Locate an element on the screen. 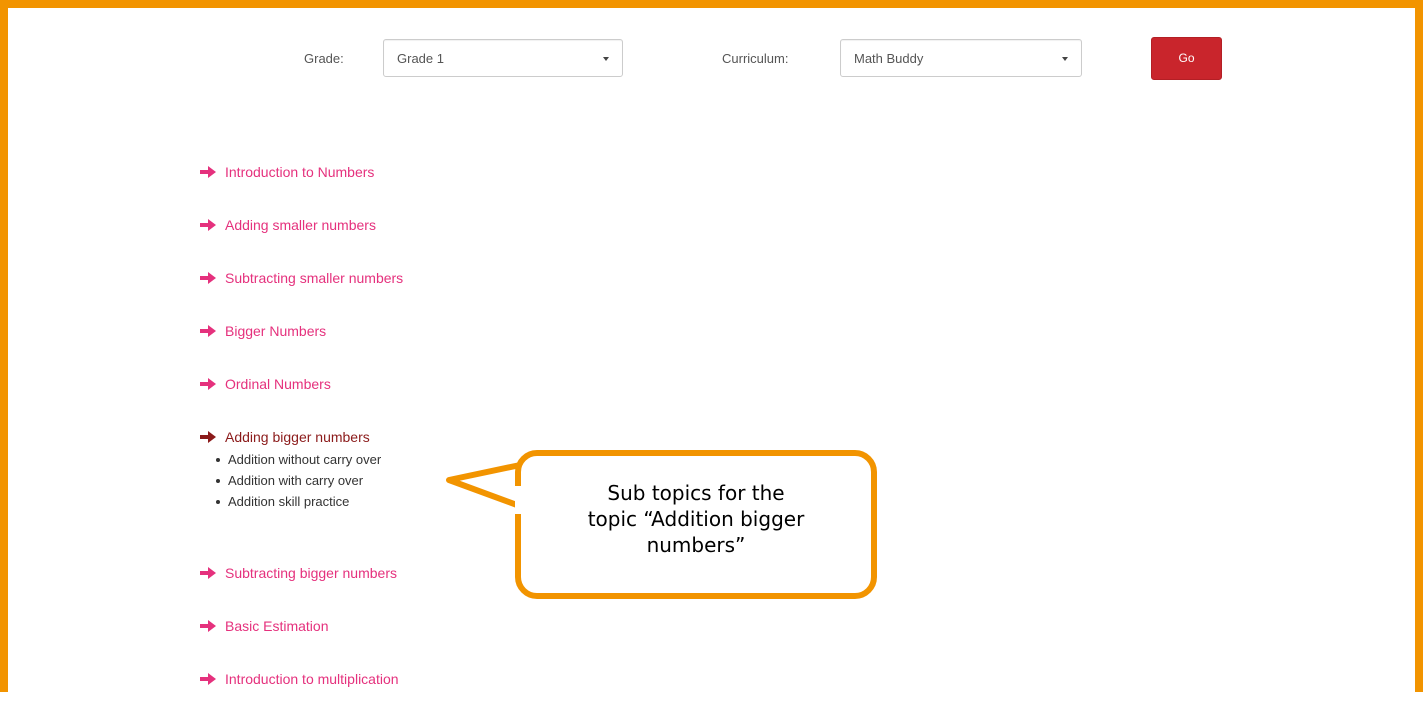 This screenshot has width=1423, height=720. callout-pointer-cover is located at coordinates (522, 500).